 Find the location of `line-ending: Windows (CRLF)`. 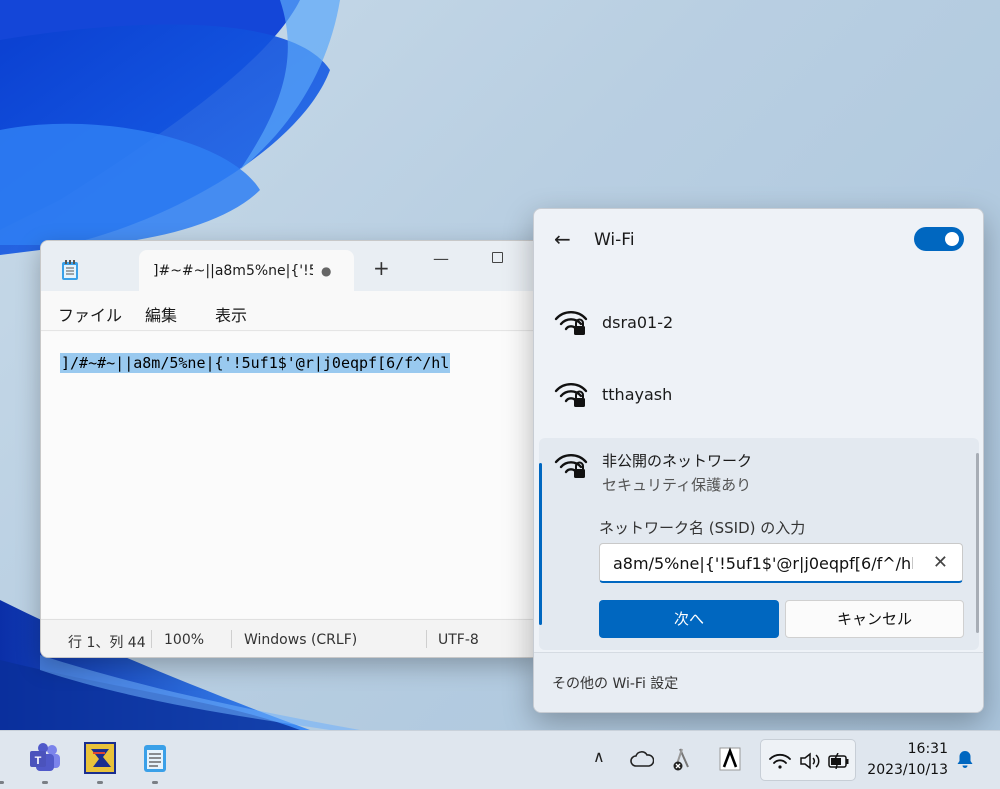

line-ending: Windows (CRLF) is located at coordinates (301, 640).